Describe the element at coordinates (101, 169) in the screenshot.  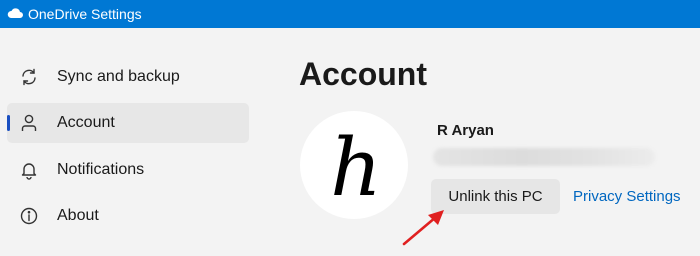
I see `sidebar-item-label: Notifications` at that location.